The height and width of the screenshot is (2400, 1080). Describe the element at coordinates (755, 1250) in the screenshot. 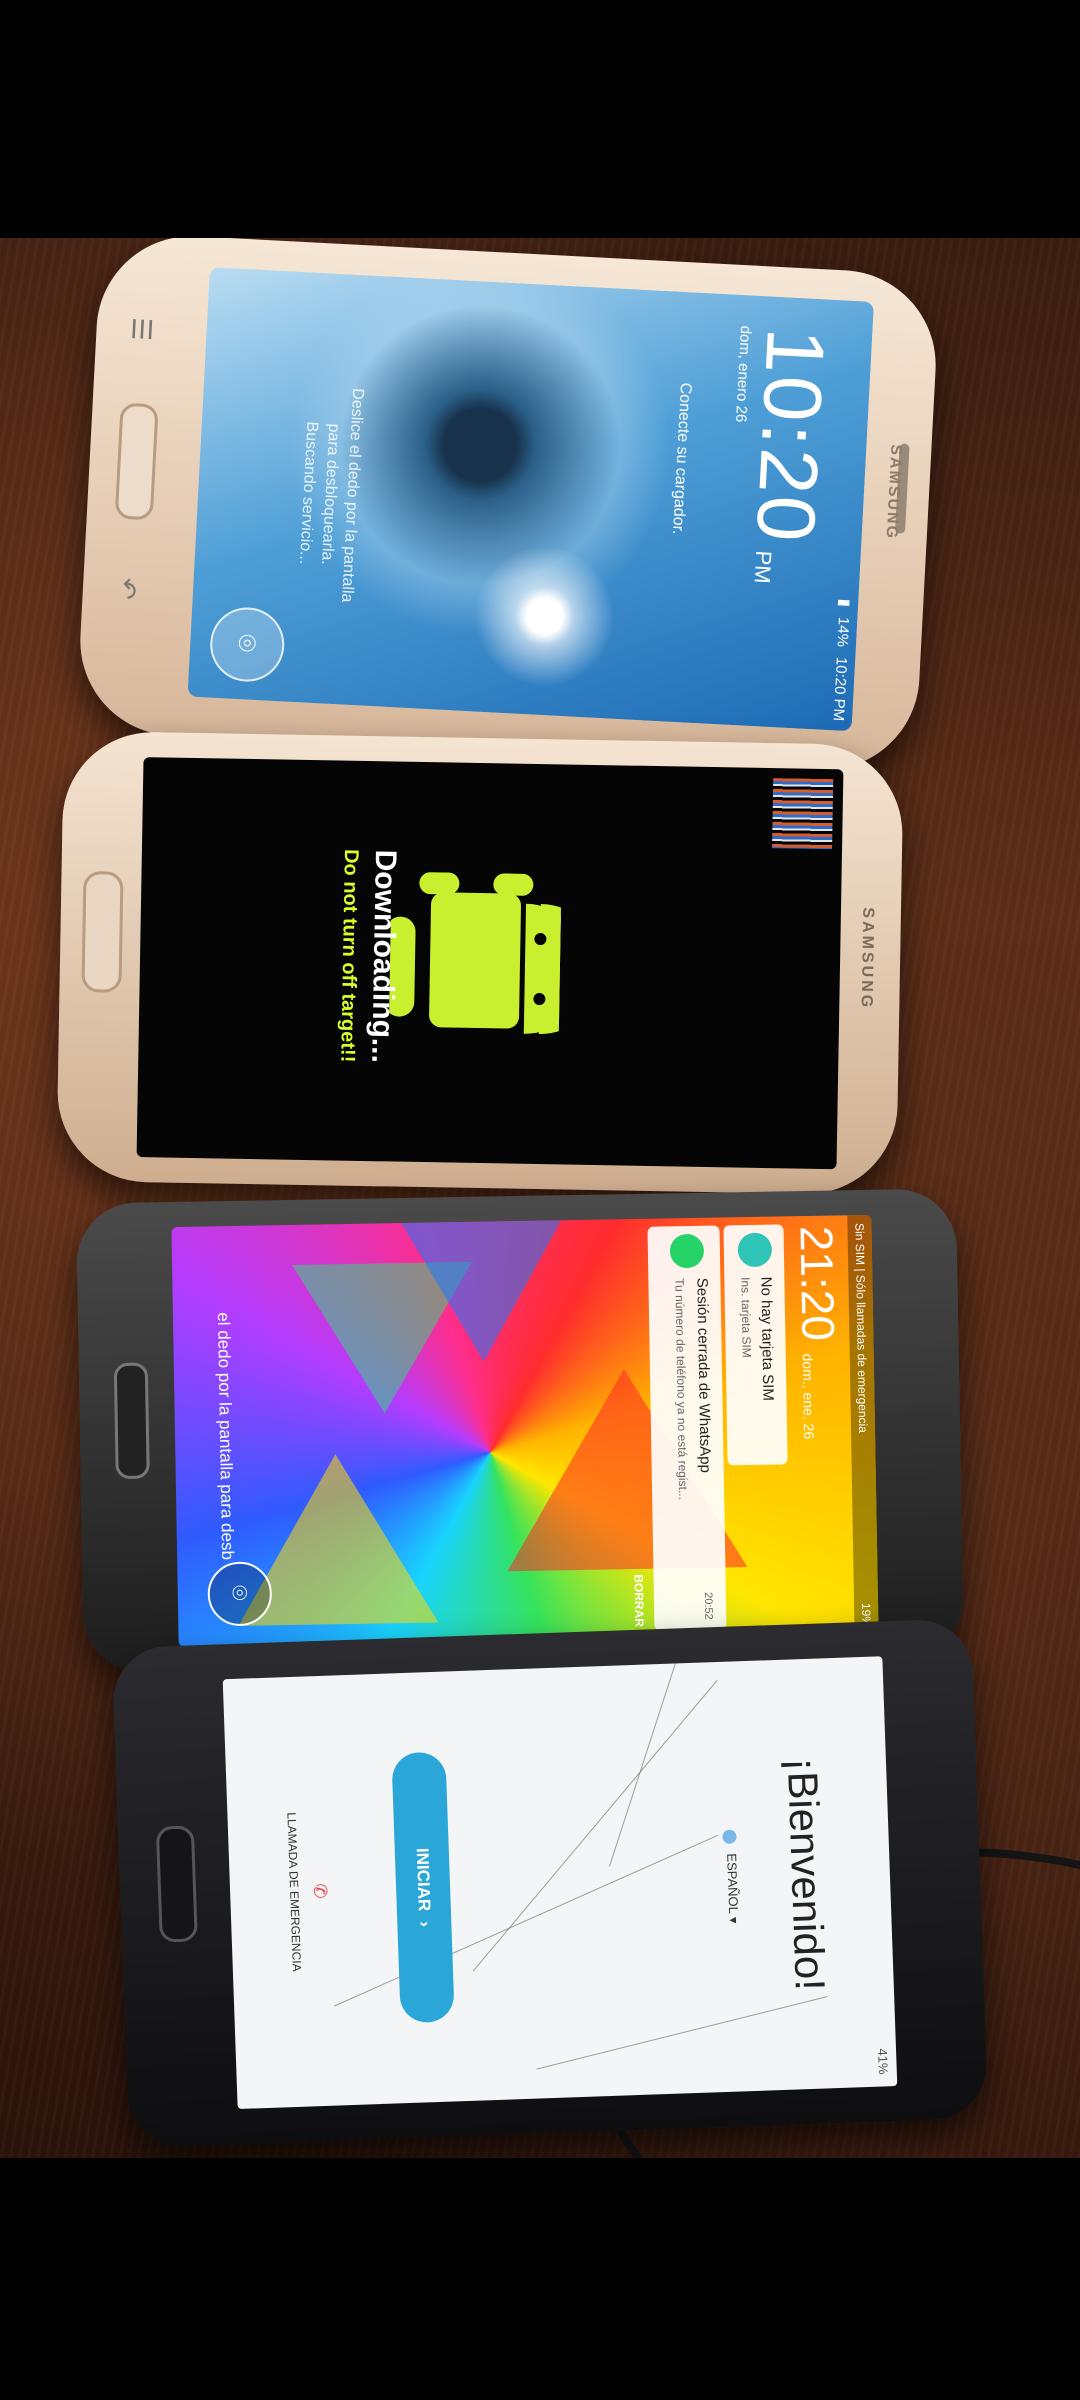

I see `sim-icon` at that location.